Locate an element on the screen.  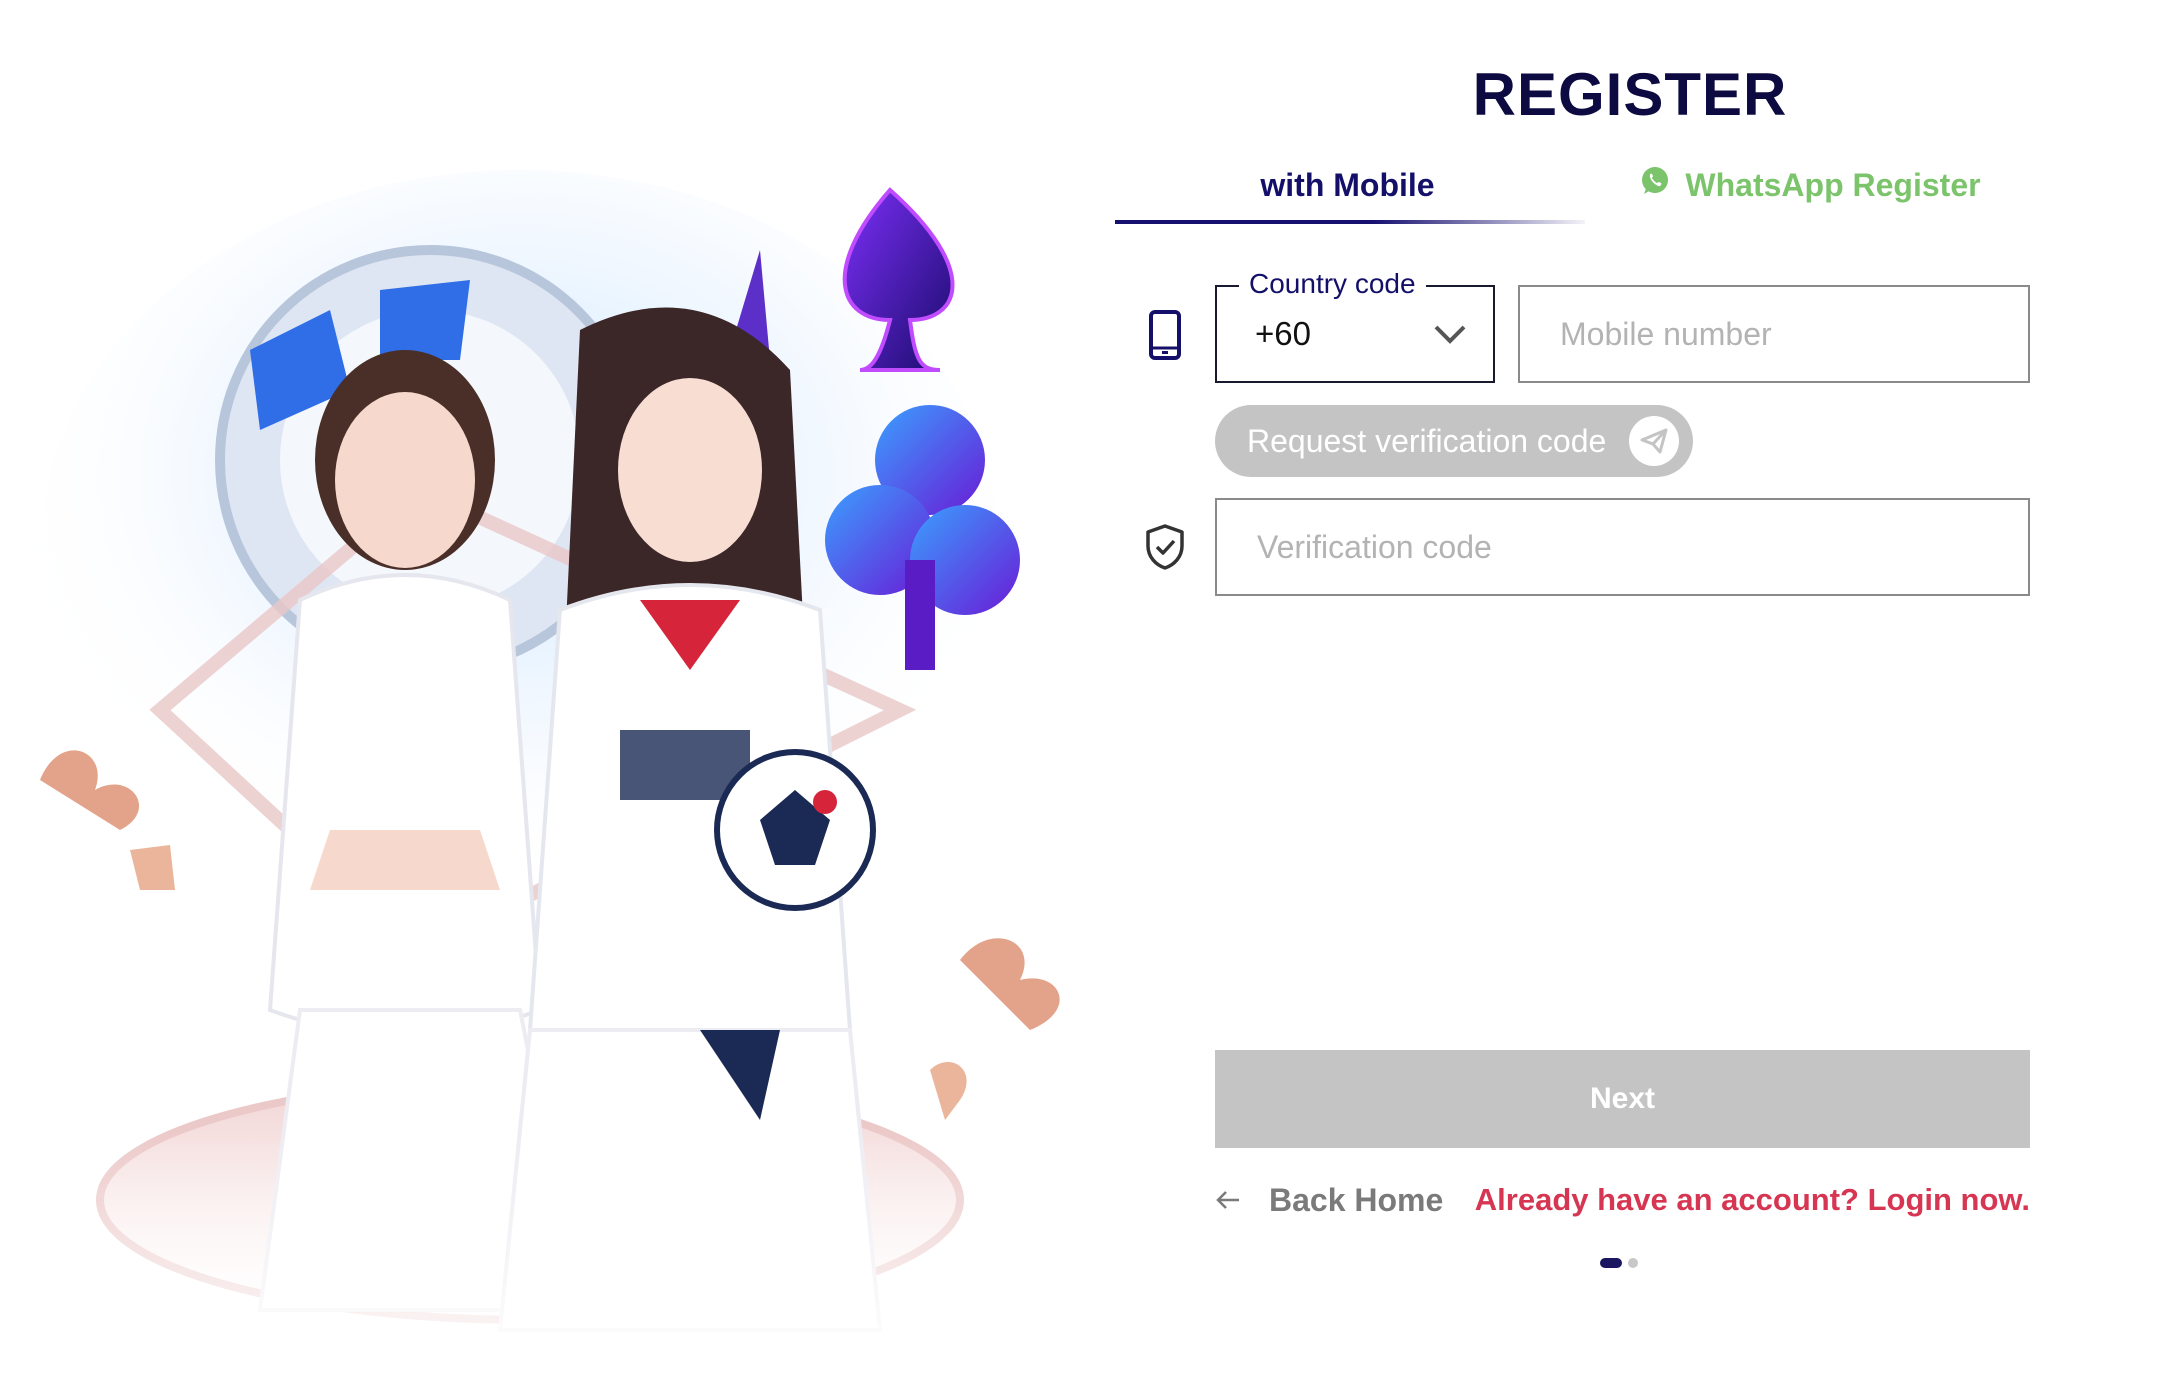
tab-with-mobile: with Mobile is located at coordinates (1347, 185).